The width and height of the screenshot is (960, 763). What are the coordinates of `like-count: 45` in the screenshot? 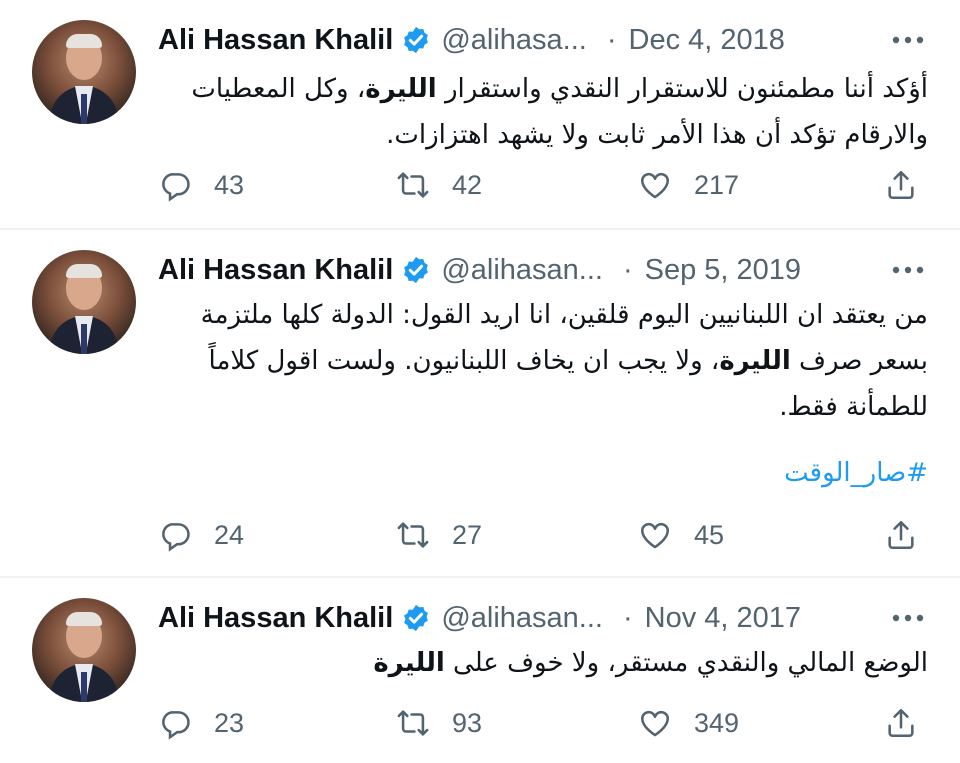 It's located at (709, 534).